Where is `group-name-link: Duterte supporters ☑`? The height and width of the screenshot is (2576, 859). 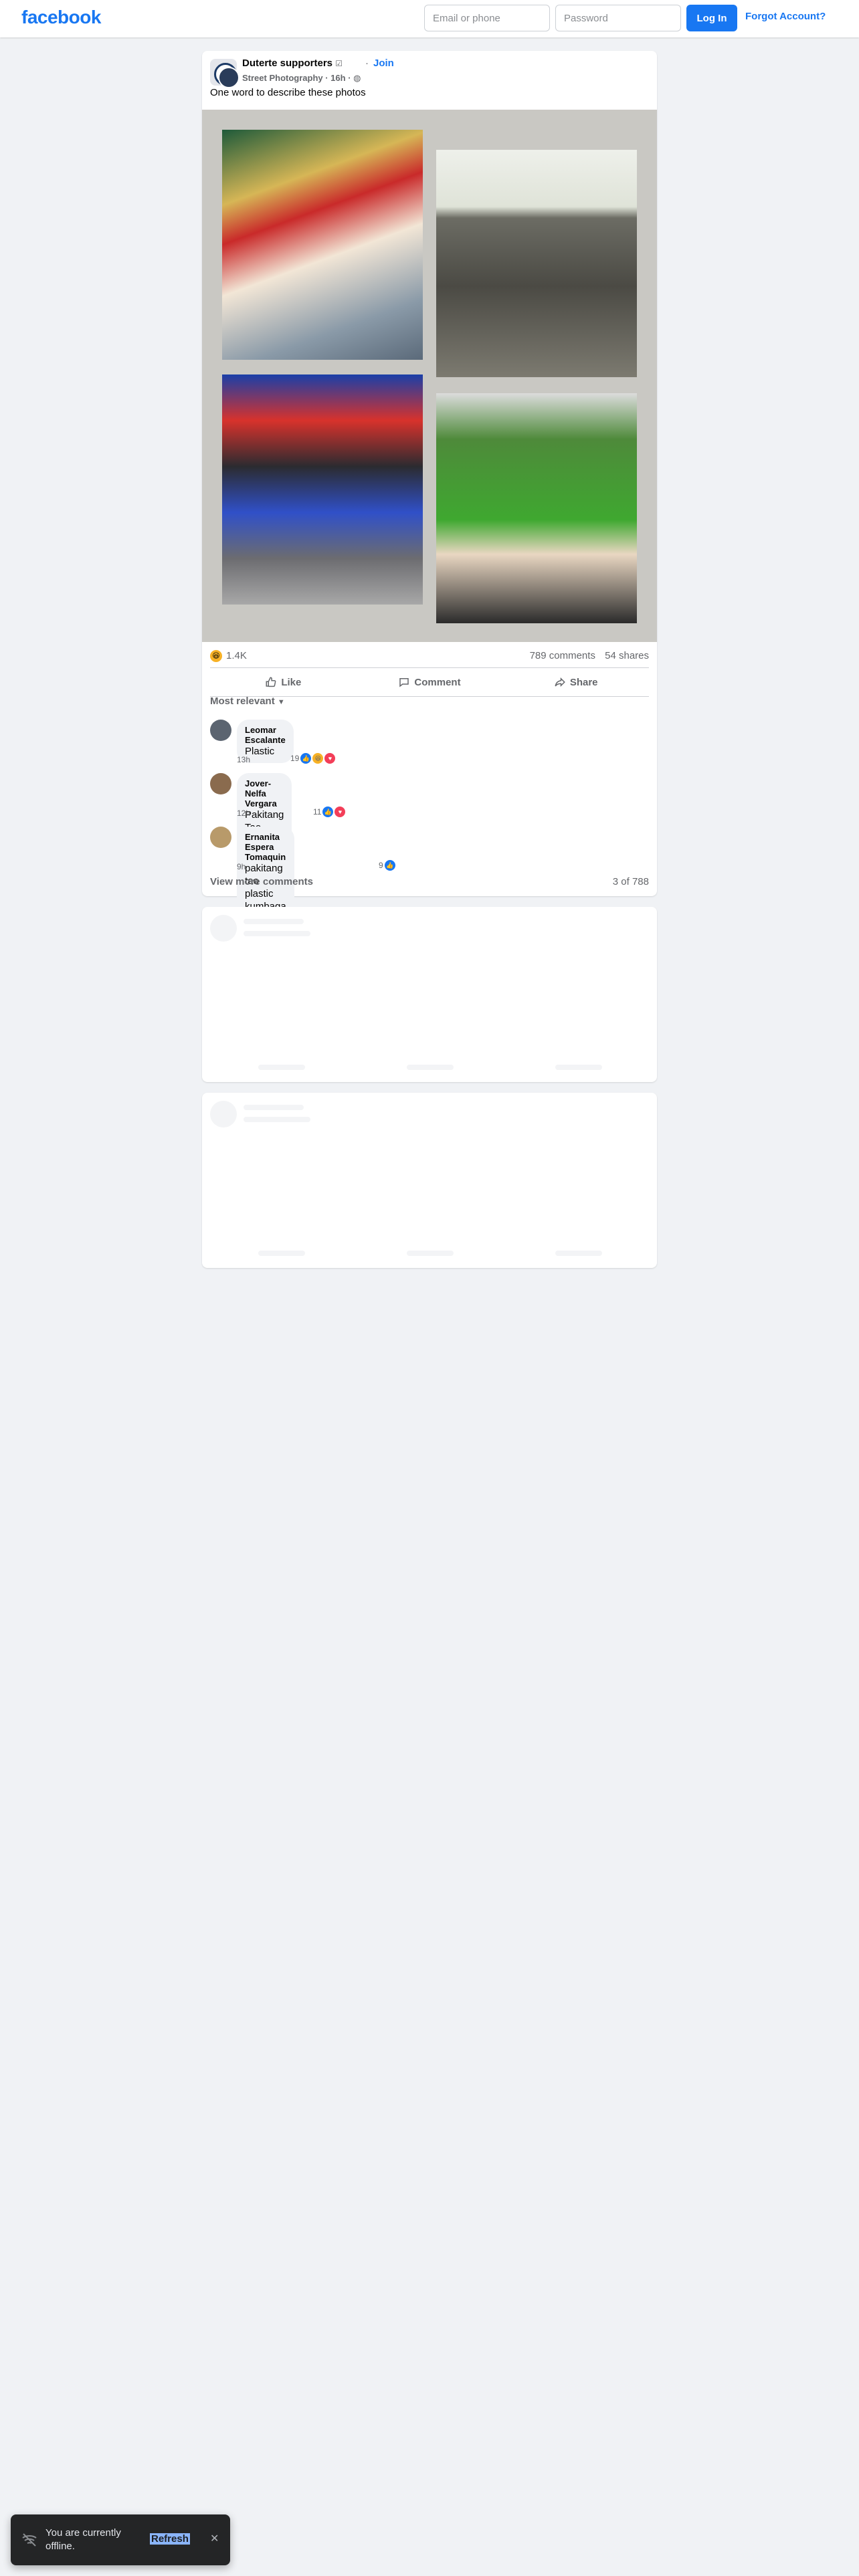 group-name-link: Duterte supporters ☑ is located at coordinates (292, 63).